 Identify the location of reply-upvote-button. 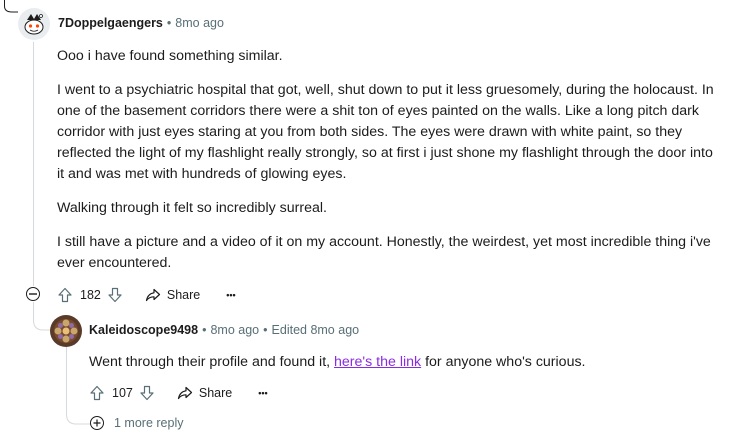
(97, 393).